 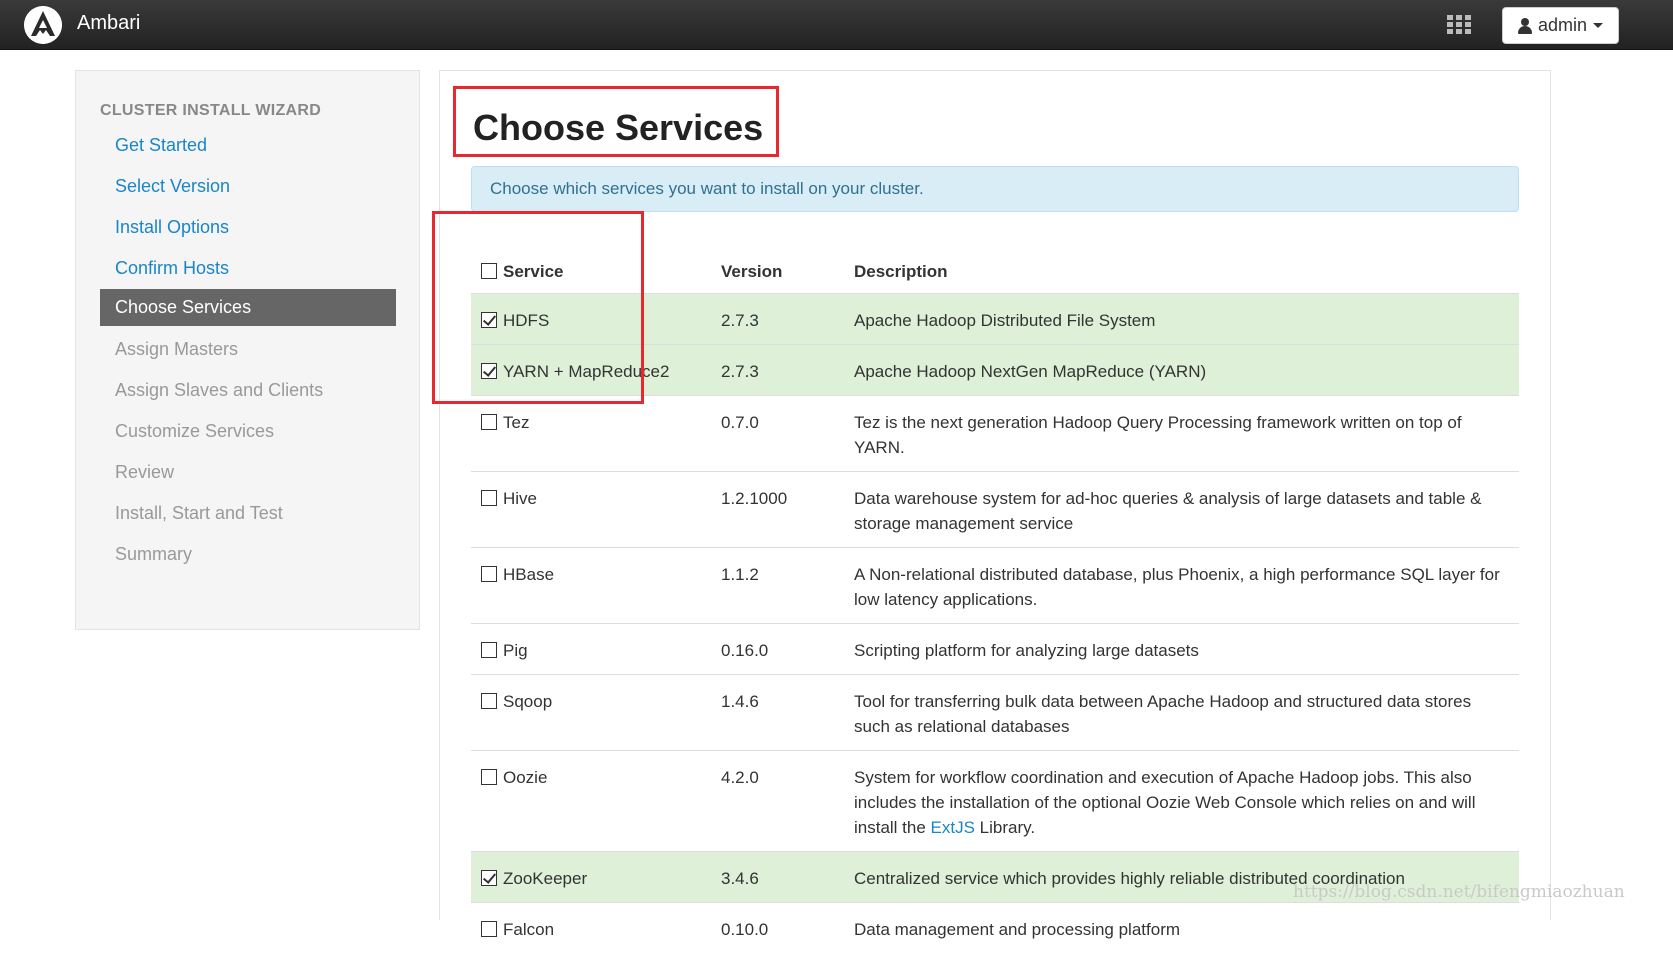 What do you see at coordinates (248, 227) in the screenshot?
I see `wizard-step-install-options: Install Options` at bounding box center [248, 227].